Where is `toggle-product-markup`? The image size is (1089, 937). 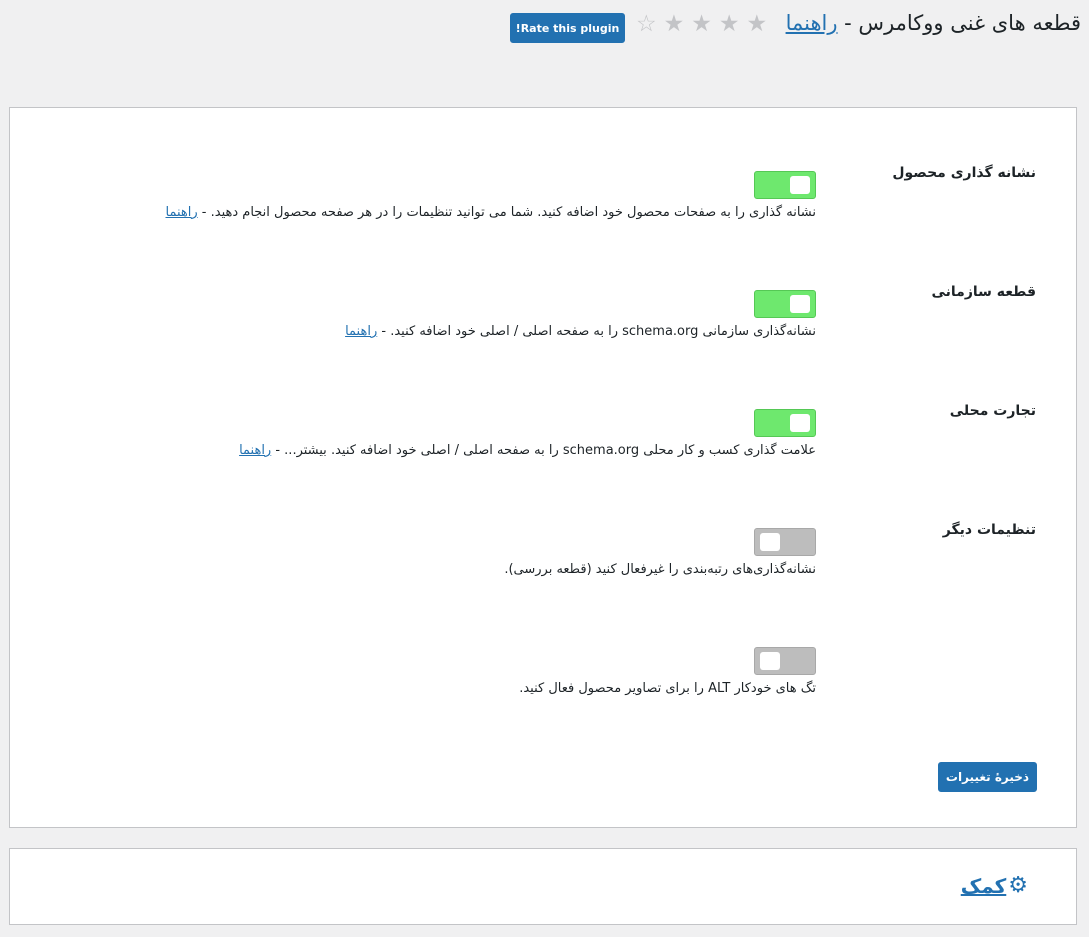 toggle-product-markup is located at coordinates (785, 185).